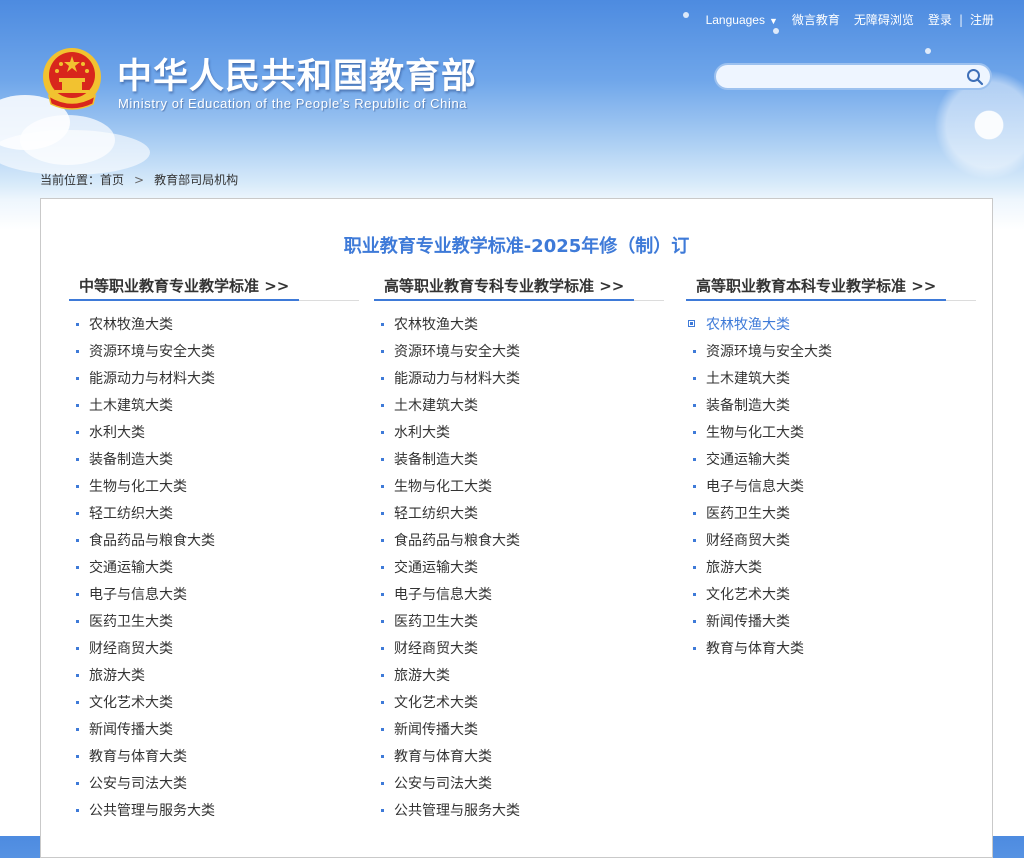 Image resolution: width=1024 pixels, height=858 pixels. Describe the element at coordinates (773, 20) in the screenshot. I see `chevron-down-icon: ▼` at that location.